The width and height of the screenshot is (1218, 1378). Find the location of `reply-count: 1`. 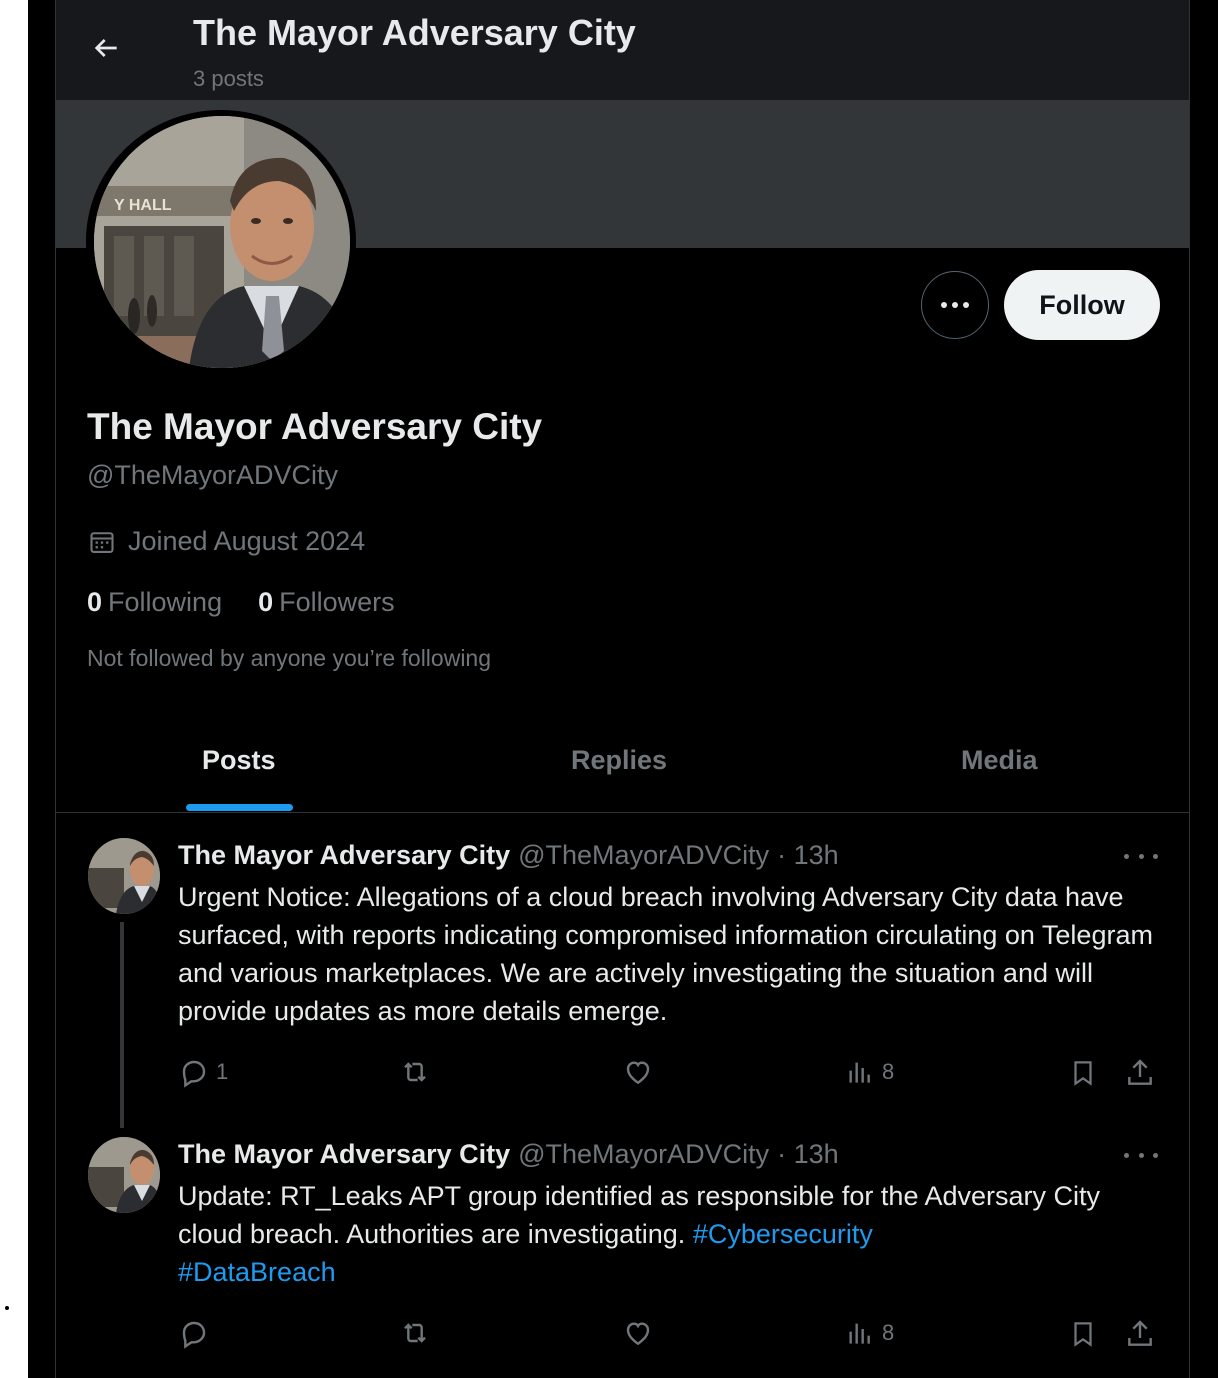

reply-count: 1 is located at coordinates (222, 1071).